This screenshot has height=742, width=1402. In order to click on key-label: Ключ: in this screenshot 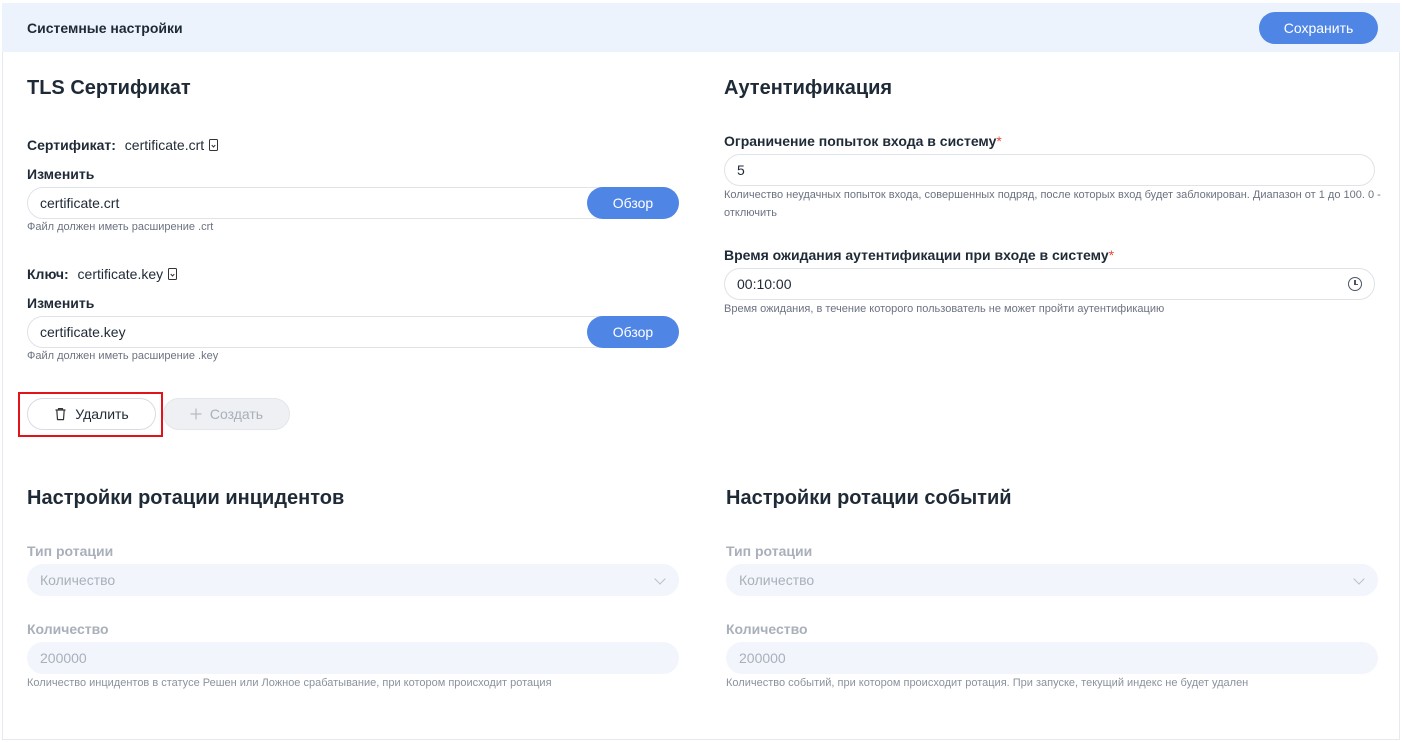, I will do `click(48, 274)`.